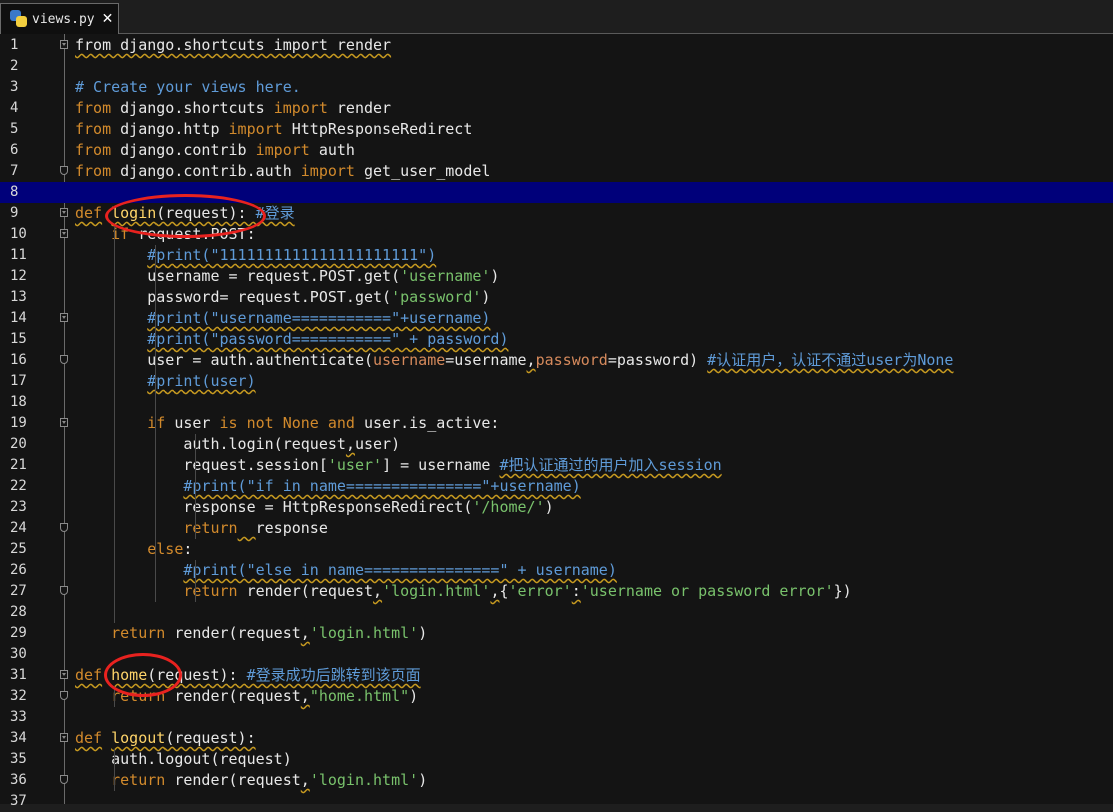 This screenshot has height=812, width=1113. What do you see at coordinates (201, 465) in the screenshot?
I see `code-token: request.session[` at bounding box center [201, 465].